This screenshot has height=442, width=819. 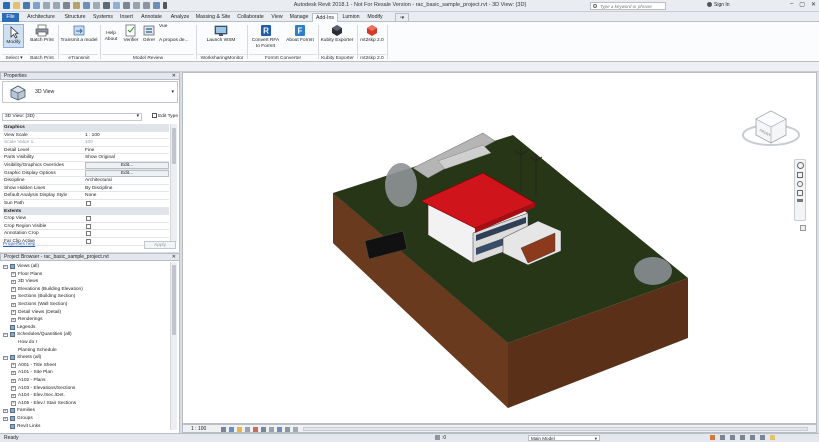 What do you see at coordinates (800, 175) in the screenshot?
I see `pan-icon` at bounding box center [800, 175].